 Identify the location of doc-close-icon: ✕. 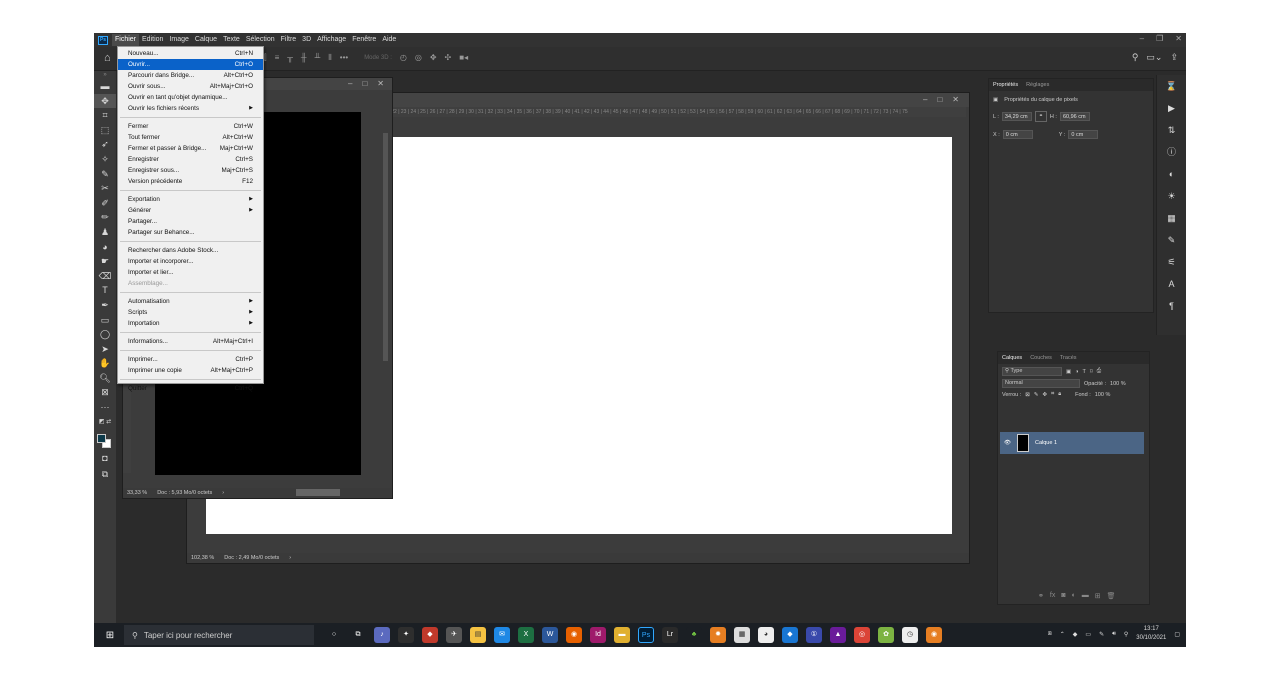
(380, 84).